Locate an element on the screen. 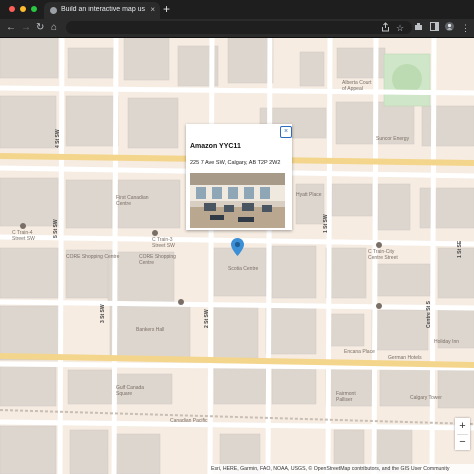  home-button: ⌂ is located at coordinates (54, 28).